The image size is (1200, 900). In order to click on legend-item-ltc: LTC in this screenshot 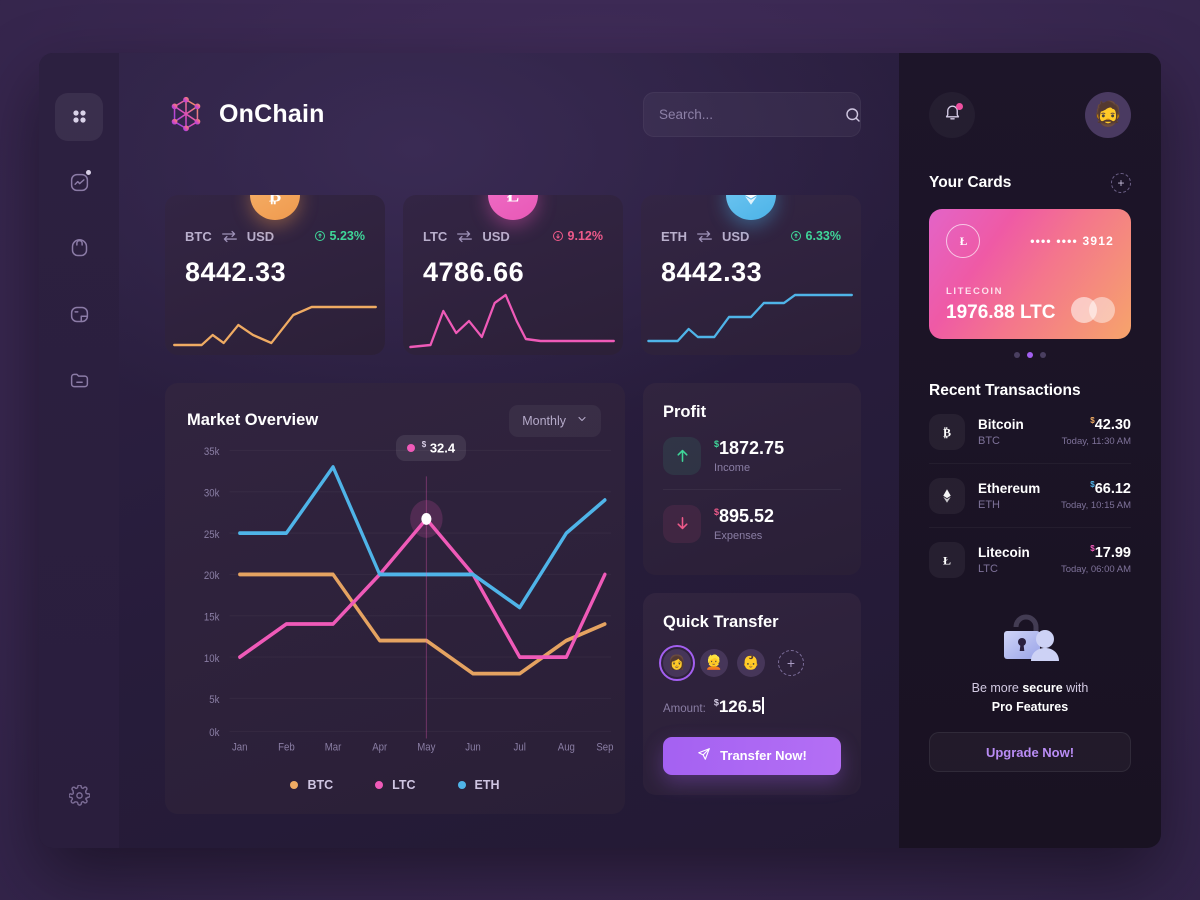, I will do `click(395, 784)`.